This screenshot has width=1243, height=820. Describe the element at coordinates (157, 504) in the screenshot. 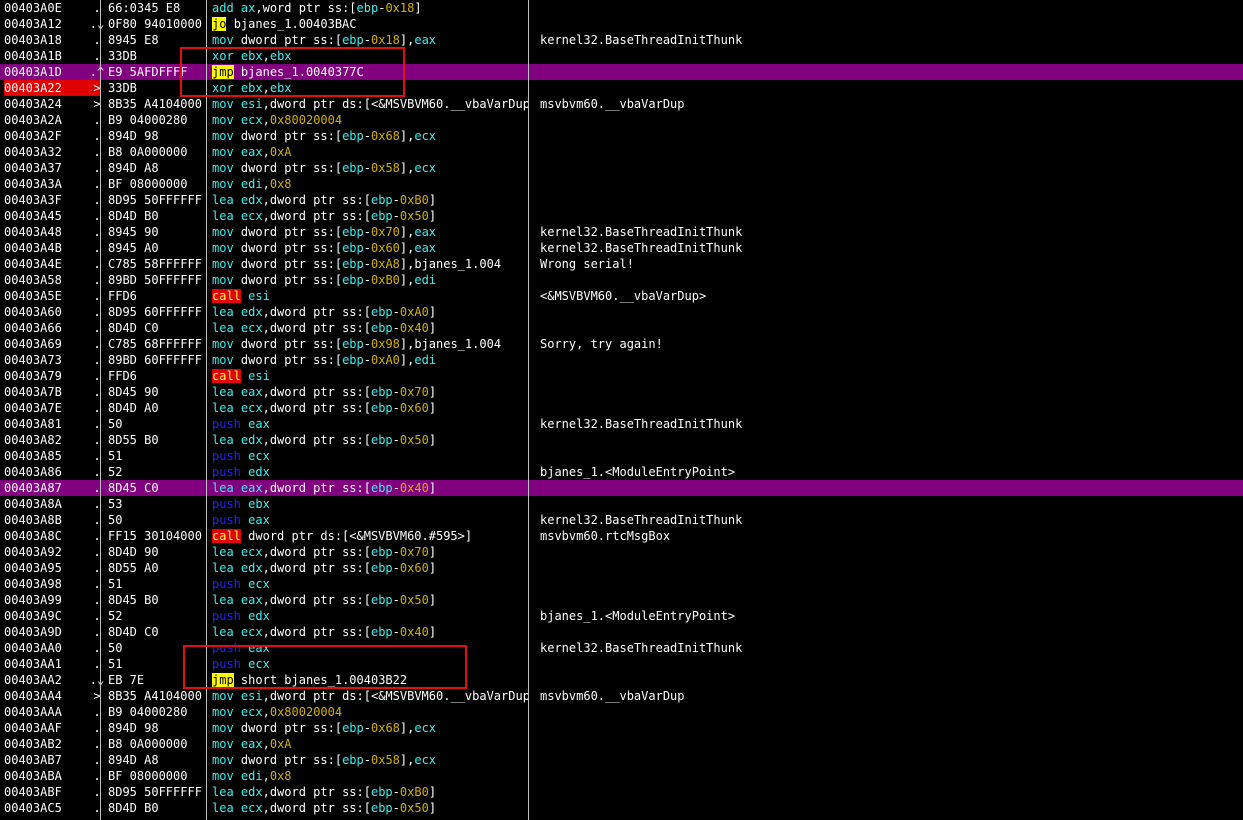

I see `hex-dump-cell: 53` at that location.